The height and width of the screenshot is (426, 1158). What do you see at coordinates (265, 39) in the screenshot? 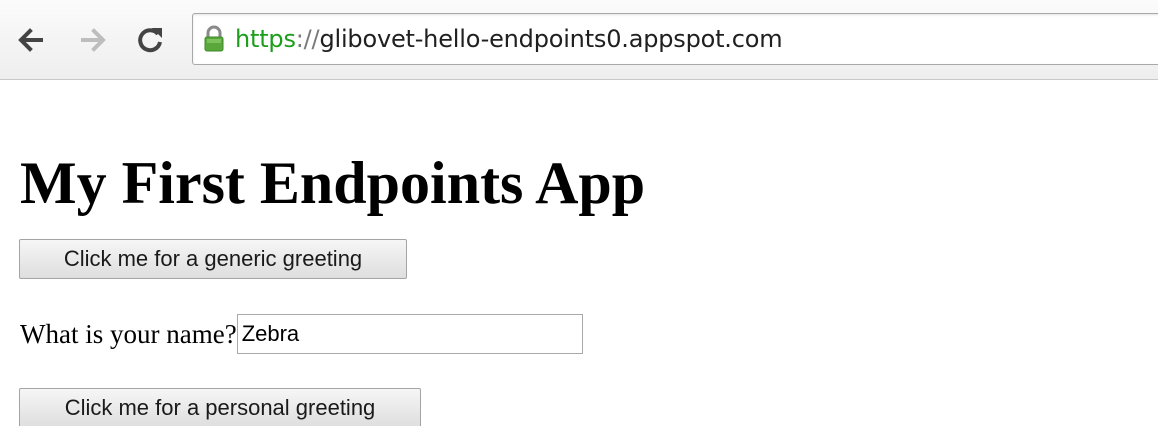
I see `url-scheme: https` at bounding box center [265, 39].